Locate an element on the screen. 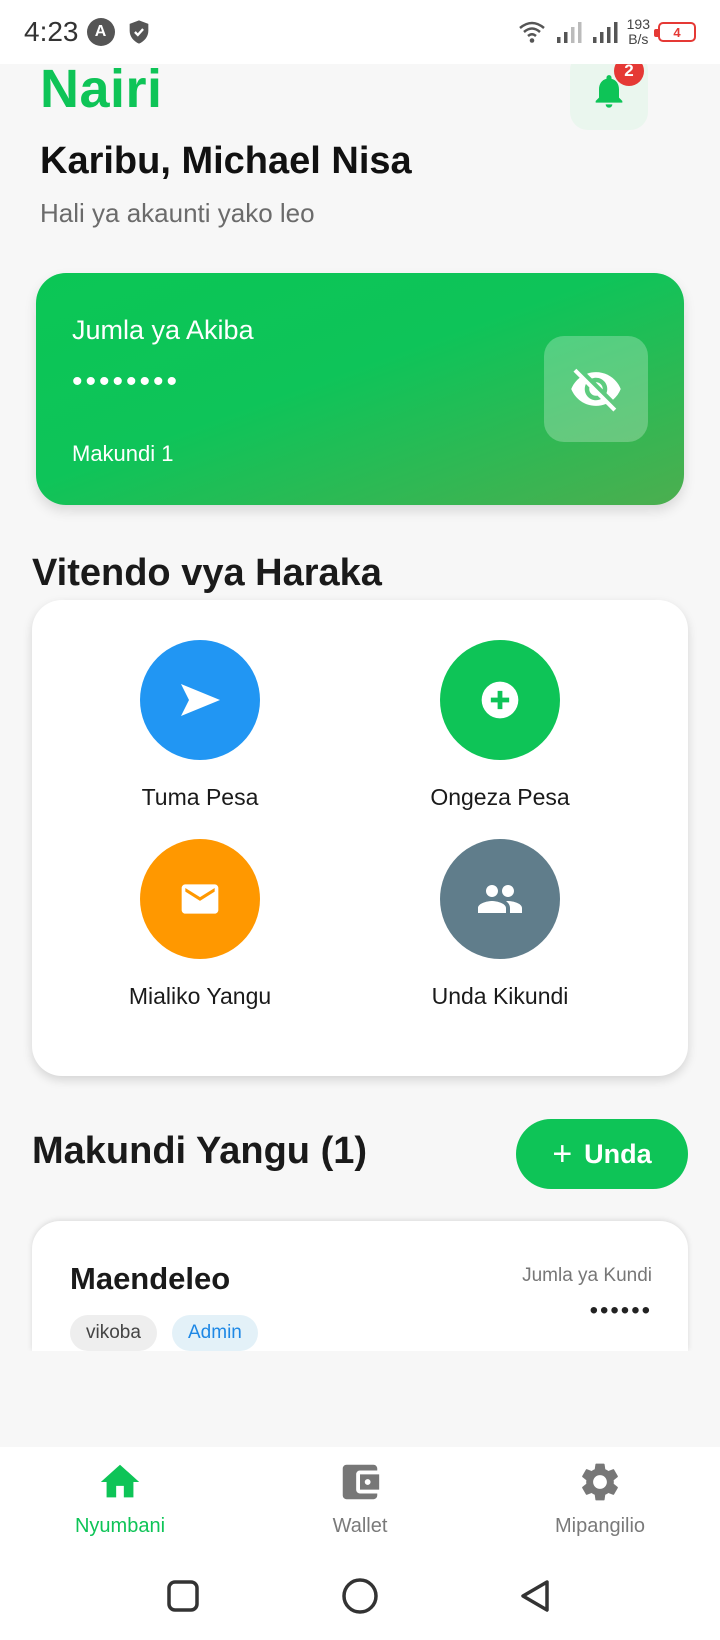 This screenshot has height=1640, width=720. home-system-button is located at coordinates (360, 1596).